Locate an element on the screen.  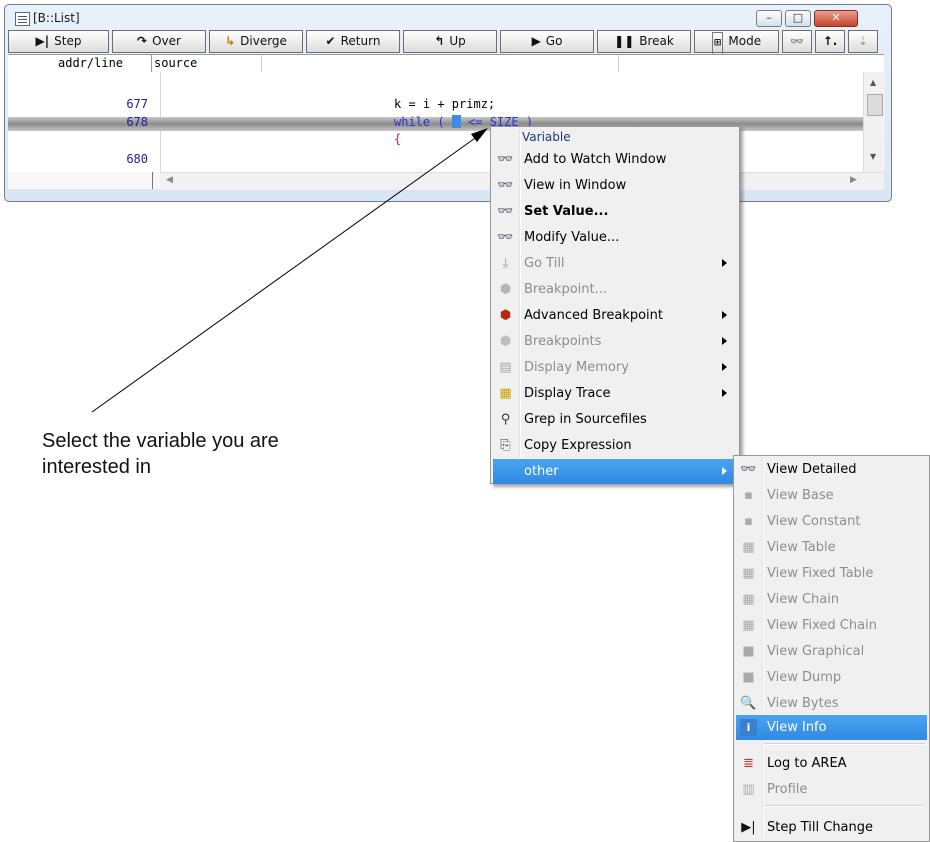
context-menu-item-label: other is located at coordinates (541, 471).